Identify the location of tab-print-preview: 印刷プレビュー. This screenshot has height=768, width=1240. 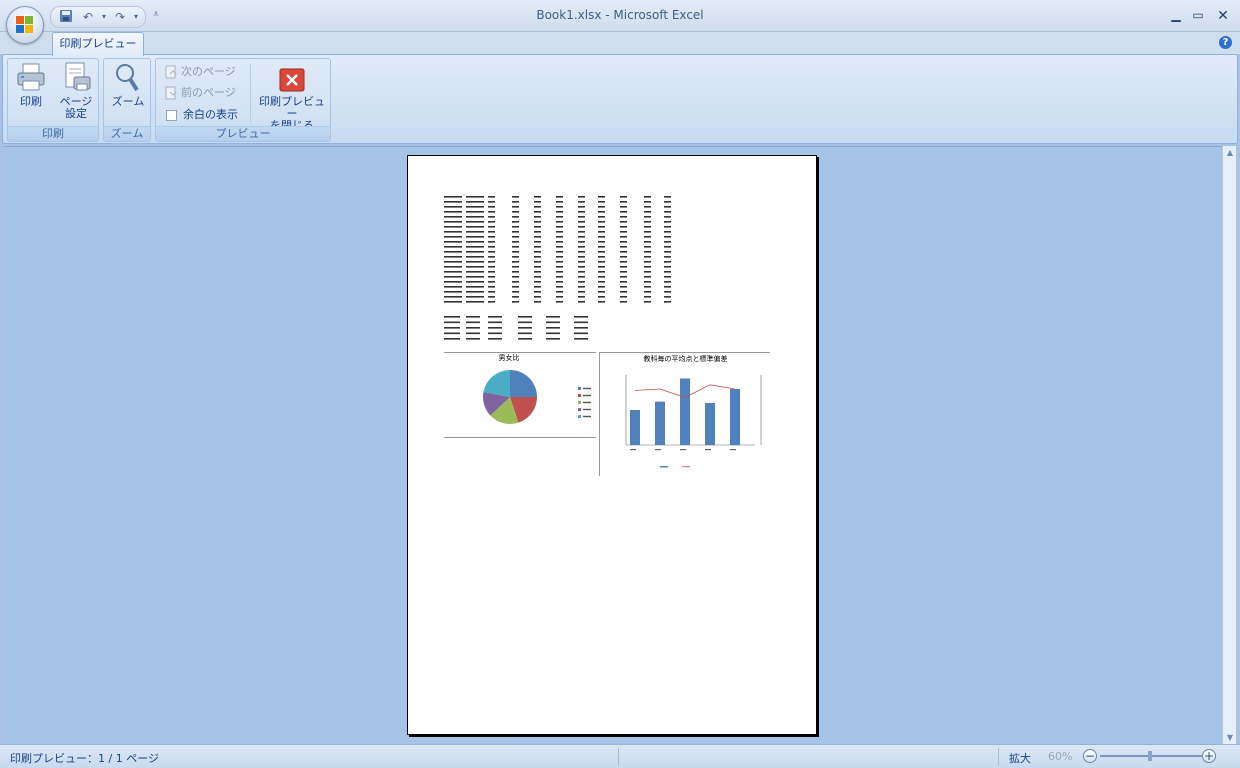
(98, 44).